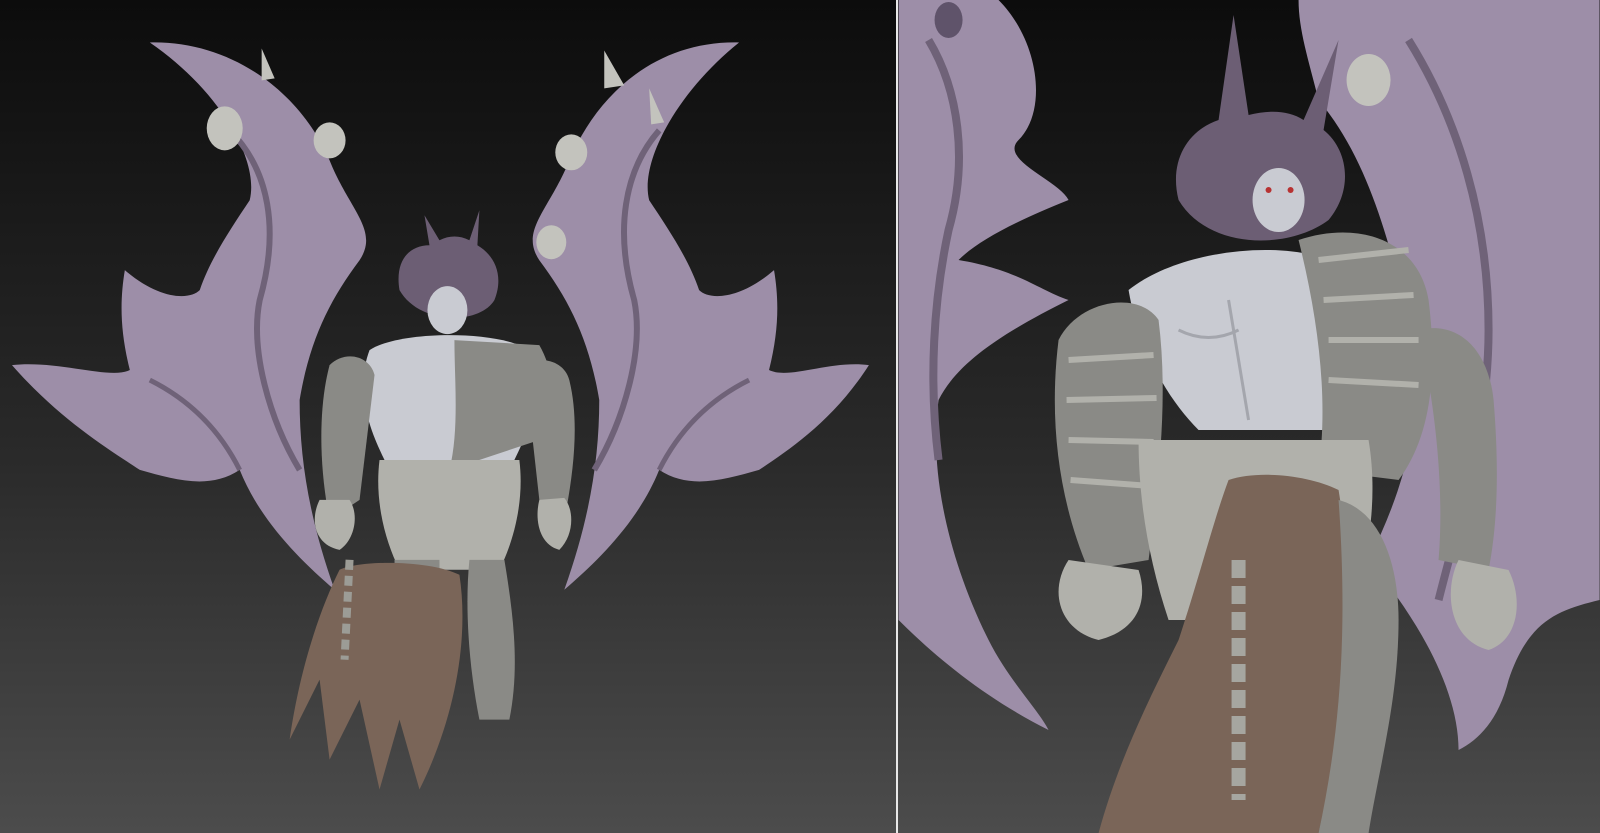  What do you see at coordinates (189, 316) in the screenshot?
I see `left-wing` at bounding box center [189, 316].